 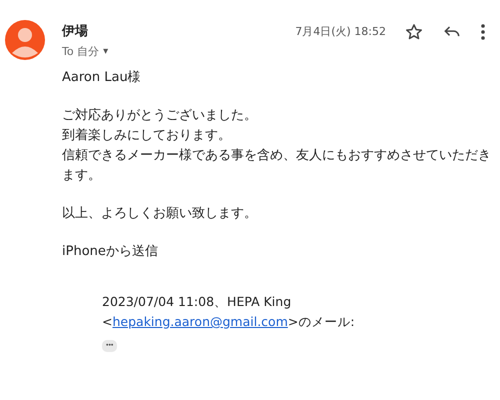 I want to click on caret-icon: ▾, so click(x=105, y=51).